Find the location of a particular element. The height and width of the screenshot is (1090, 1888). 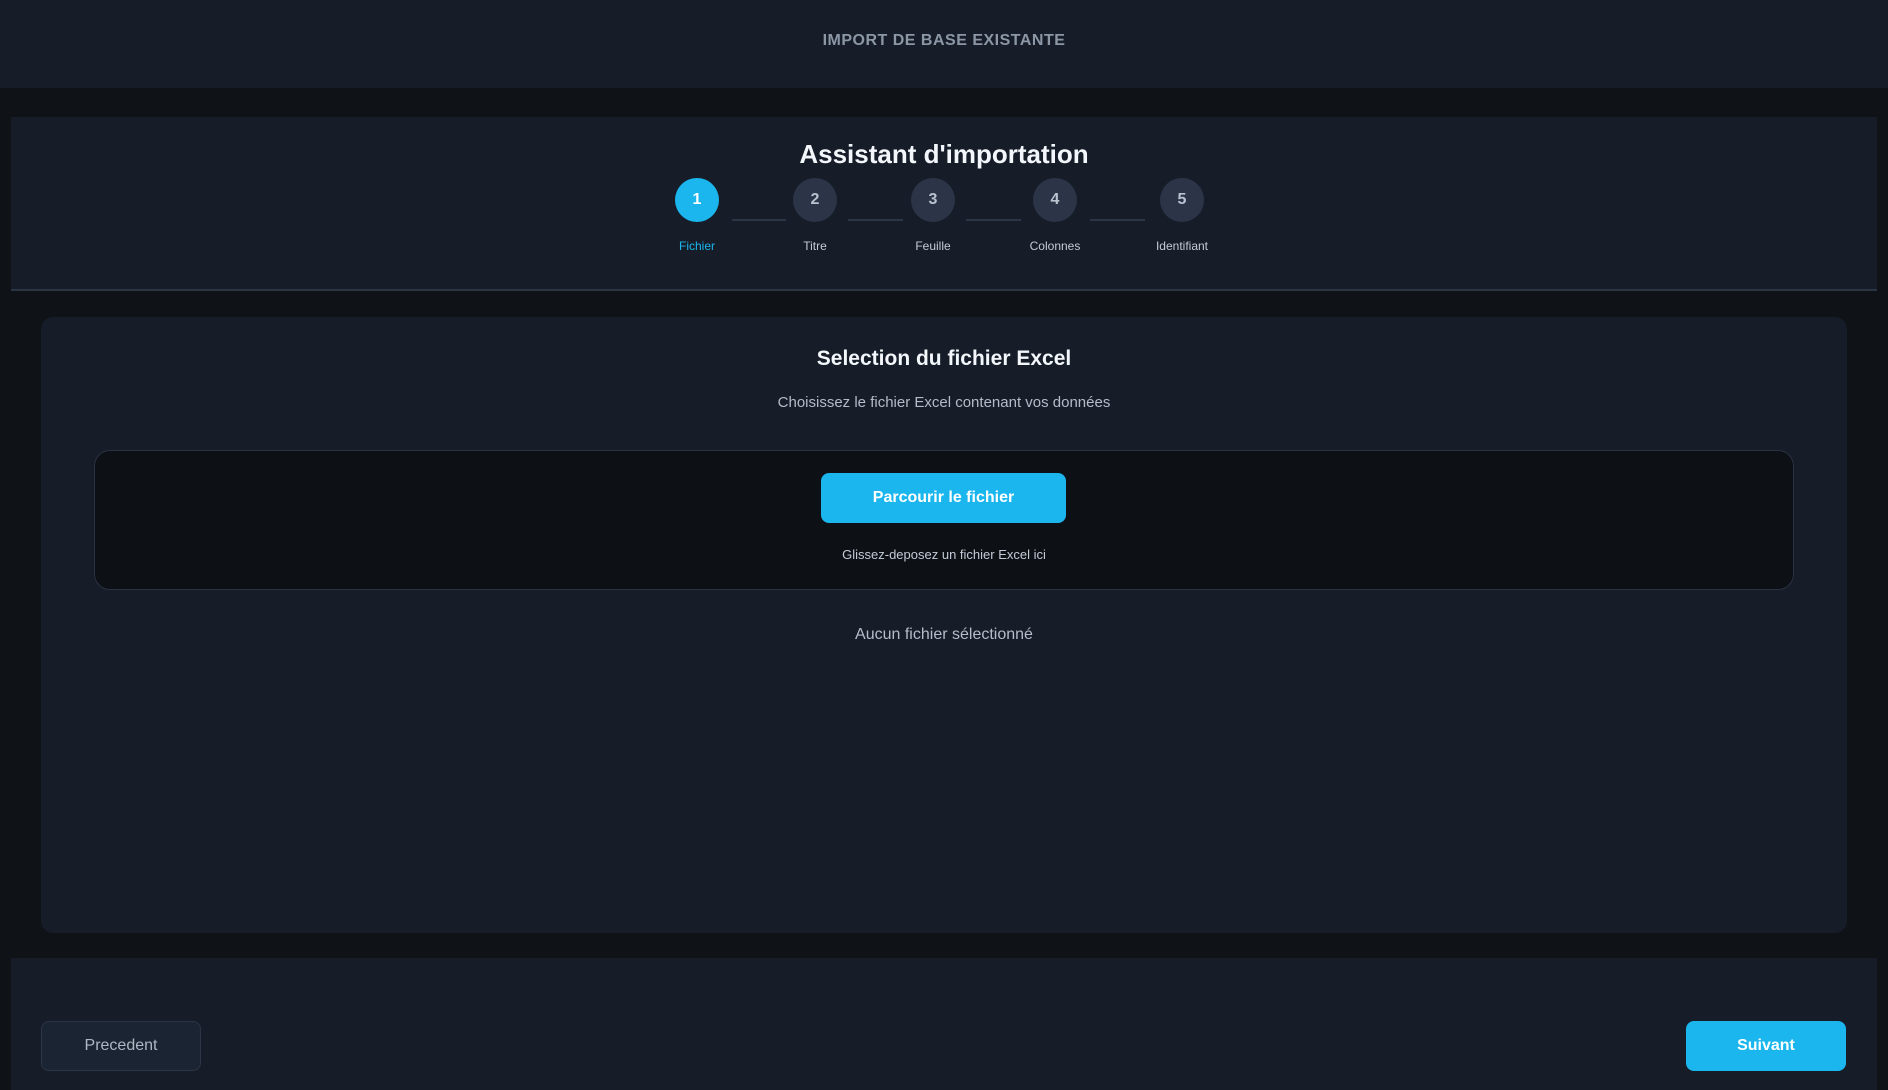

card-title: Selection du fichier Excel is located at coordinates (944, 358).